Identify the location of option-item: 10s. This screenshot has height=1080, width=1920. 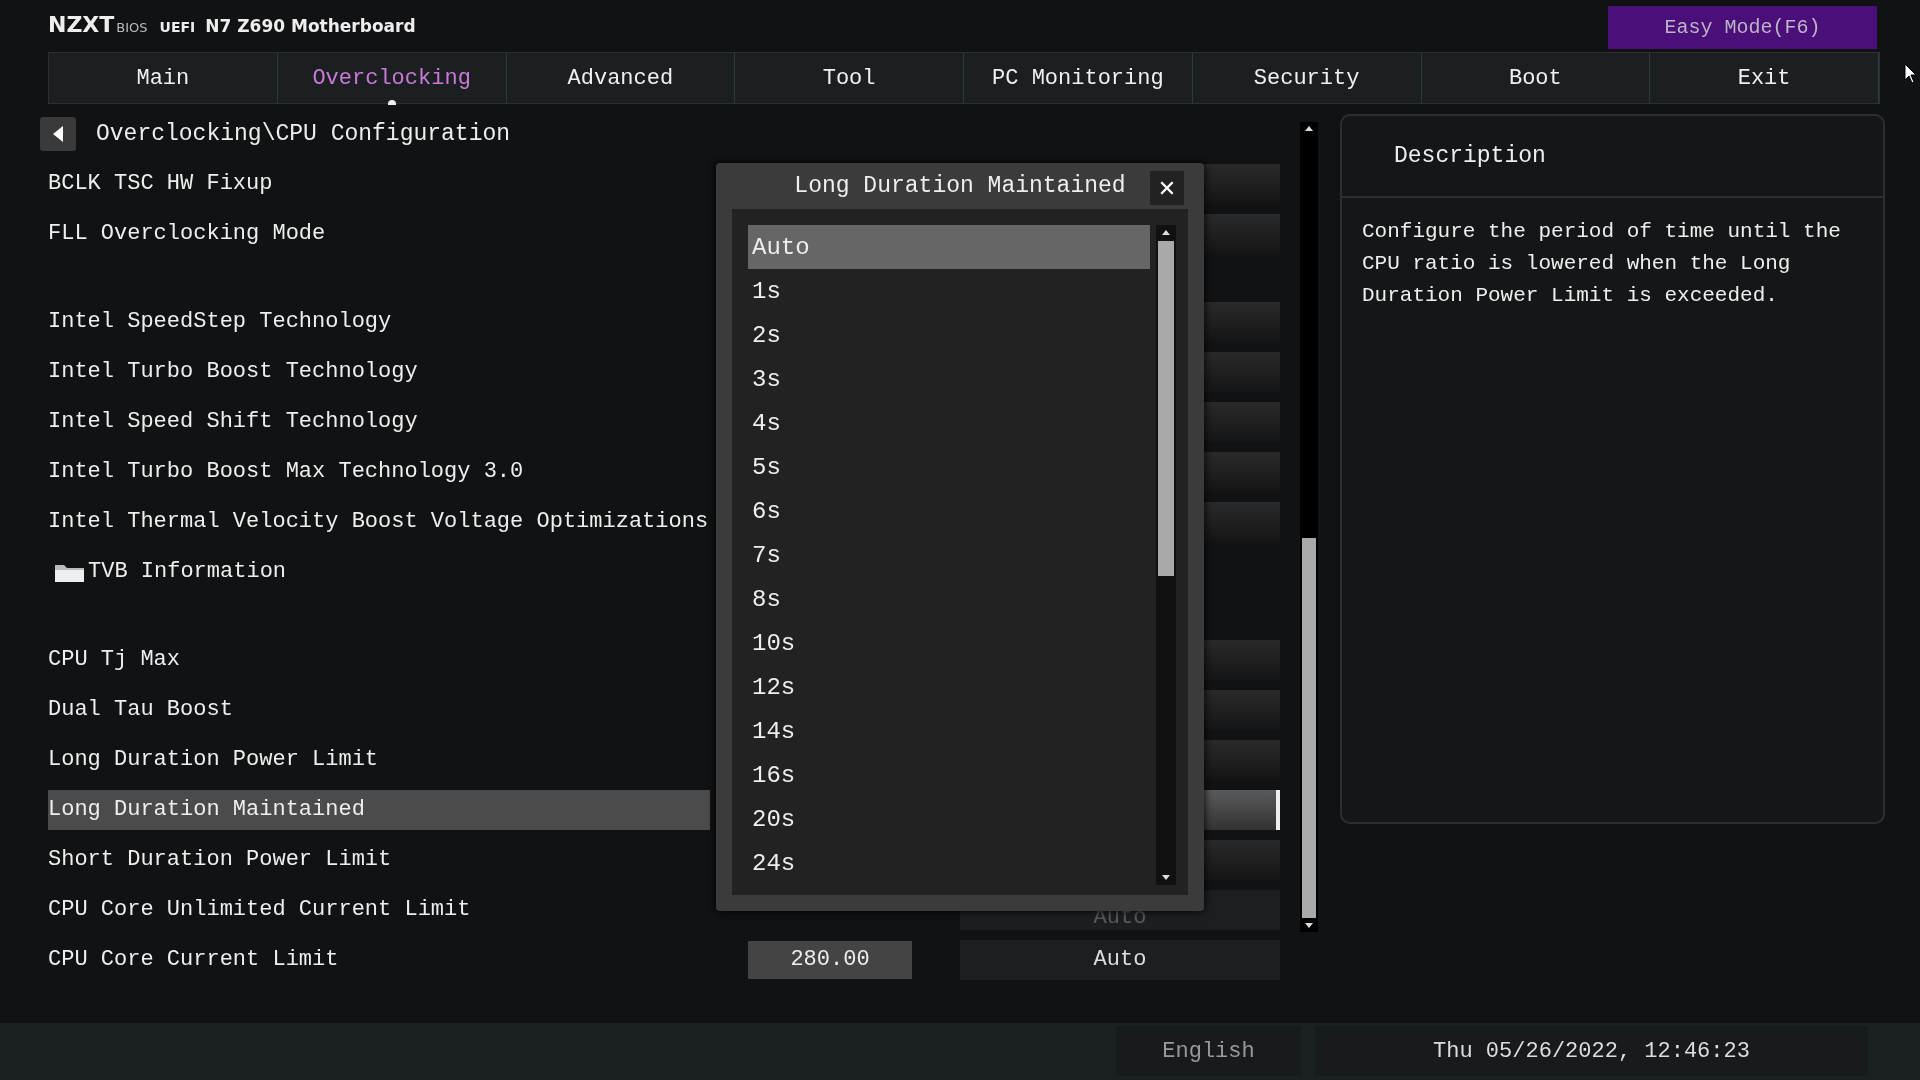
(949, 643).